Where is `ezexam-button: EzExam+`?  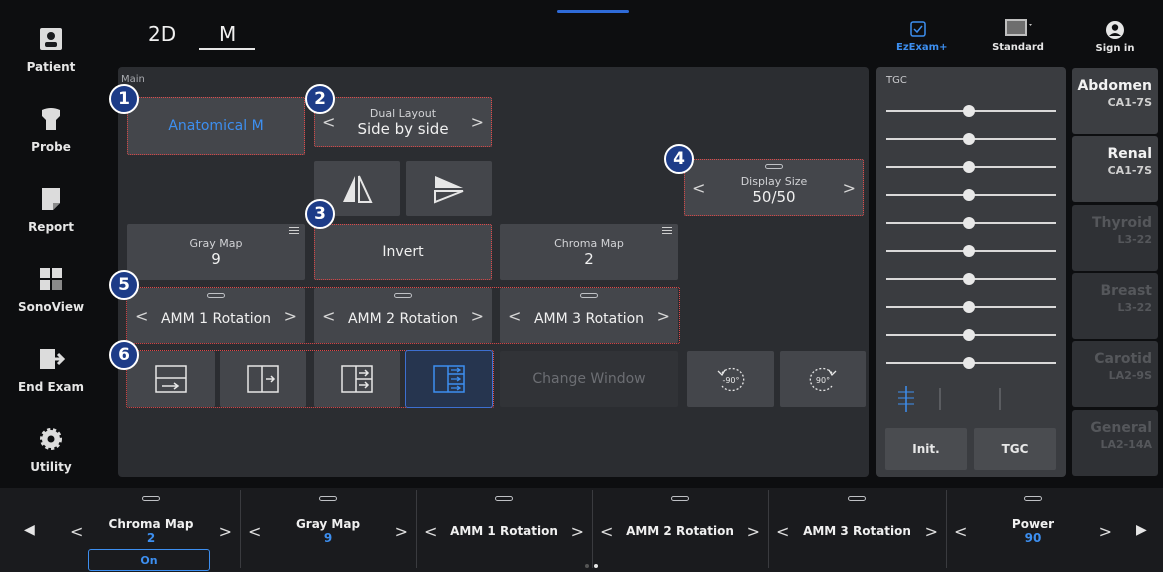
ezexam-button: EzExam+ is located at coordinates (921, 36).